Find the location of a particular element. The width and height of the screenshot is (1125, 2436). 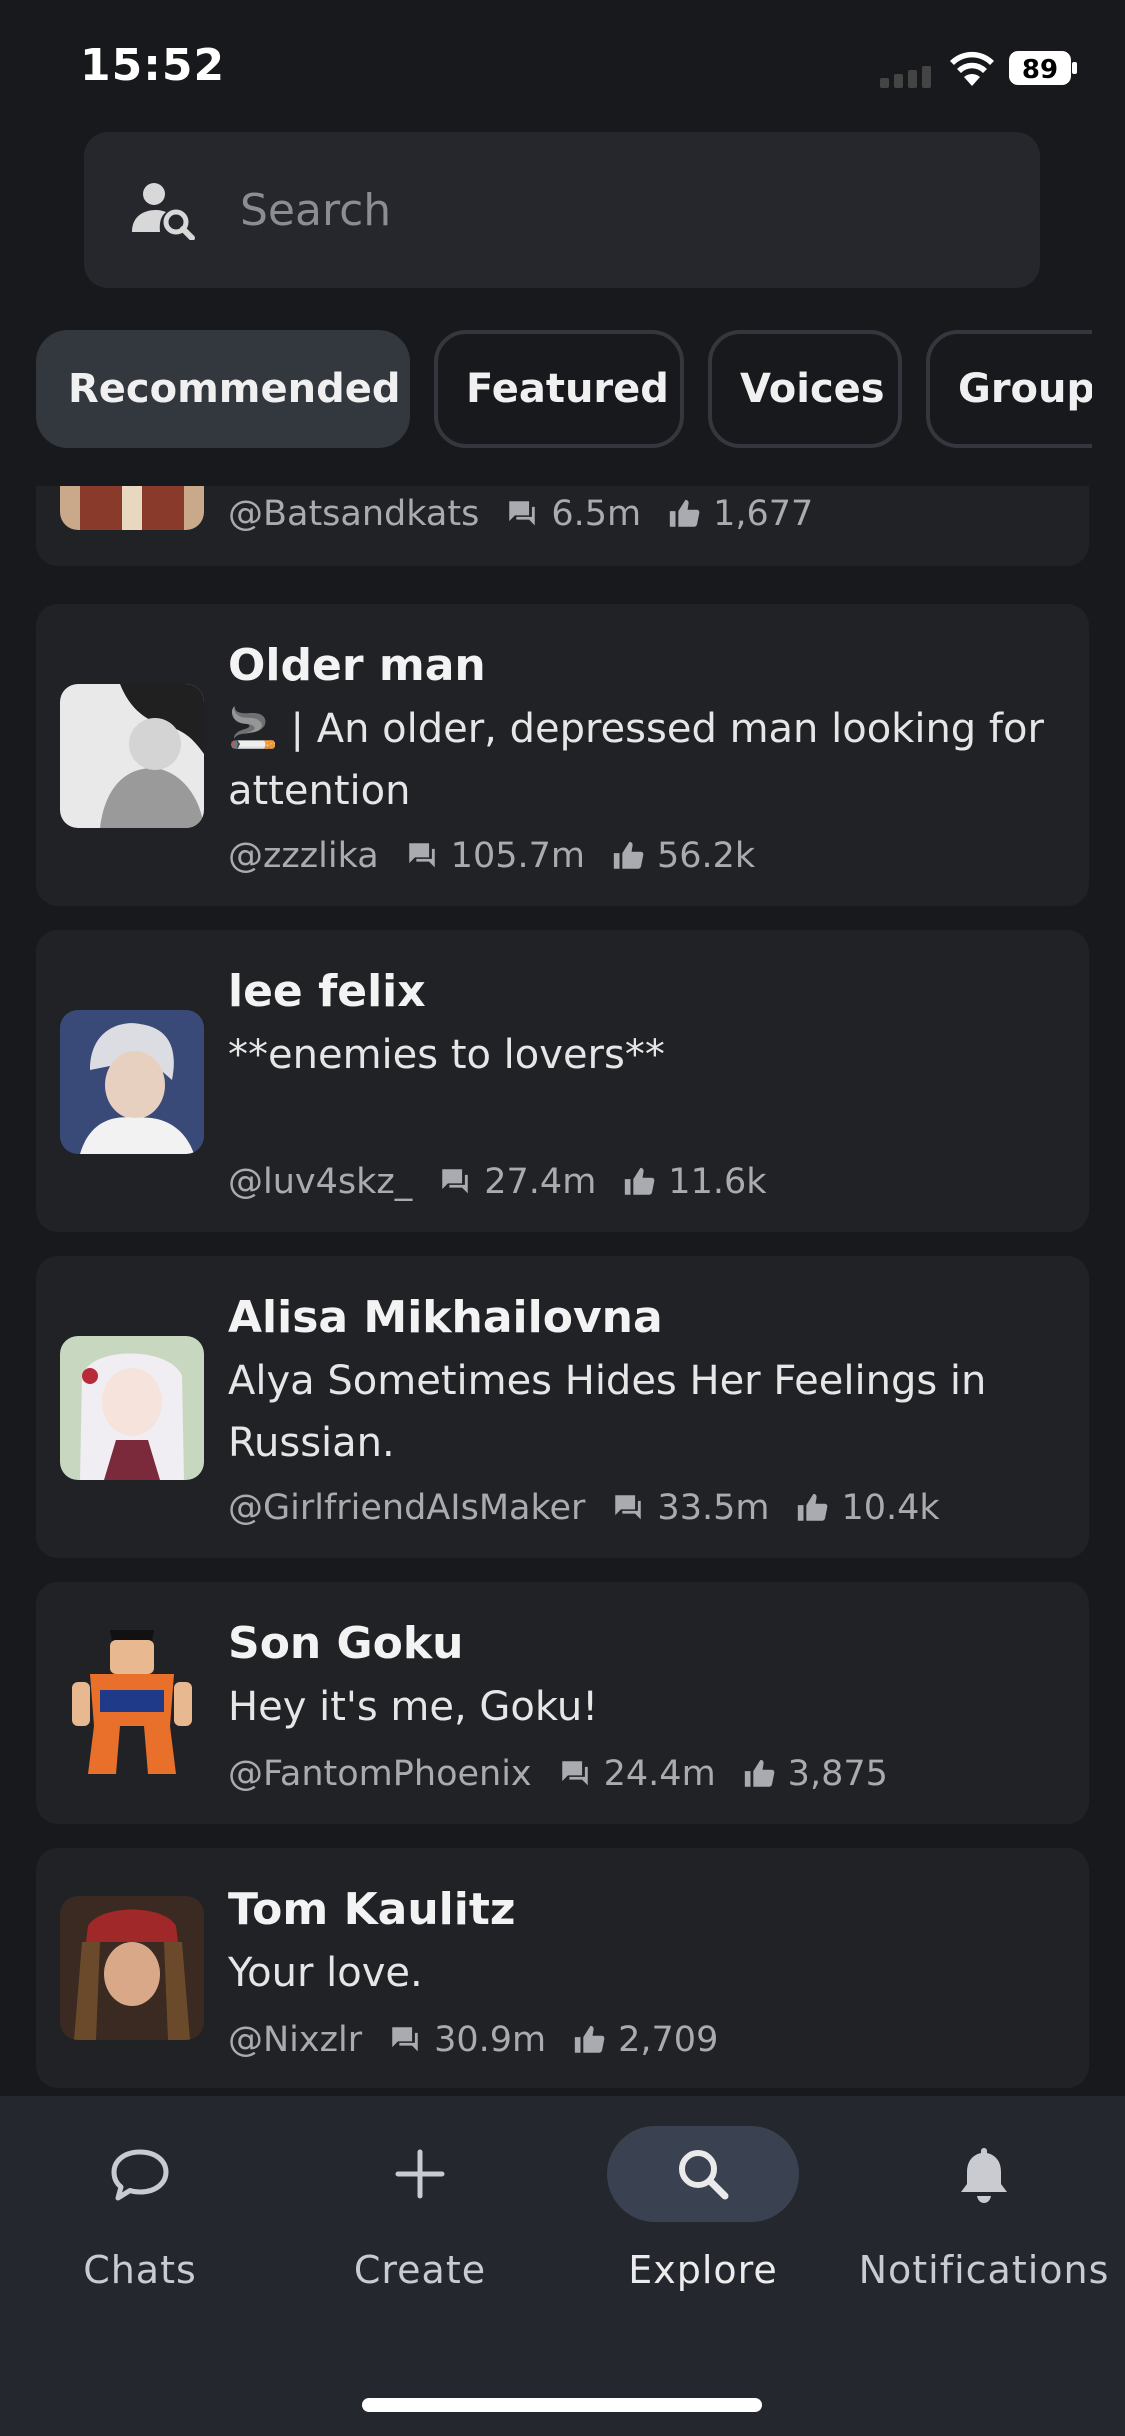

like-count: 2,709 is located at coordinates (668, 2040).